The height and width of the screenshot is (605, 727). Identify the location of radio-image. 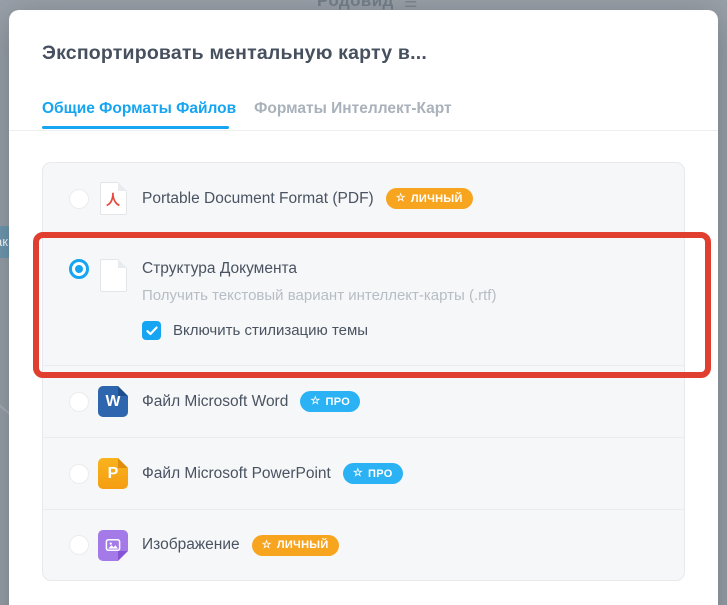
(79, 545).